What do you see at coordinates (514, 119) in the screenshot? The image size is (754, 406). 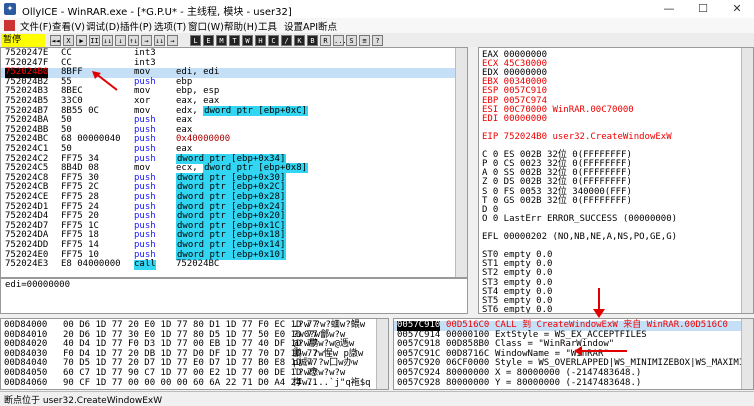 I see `register-row: EDI 00000000` at bounding box center [514, 119].